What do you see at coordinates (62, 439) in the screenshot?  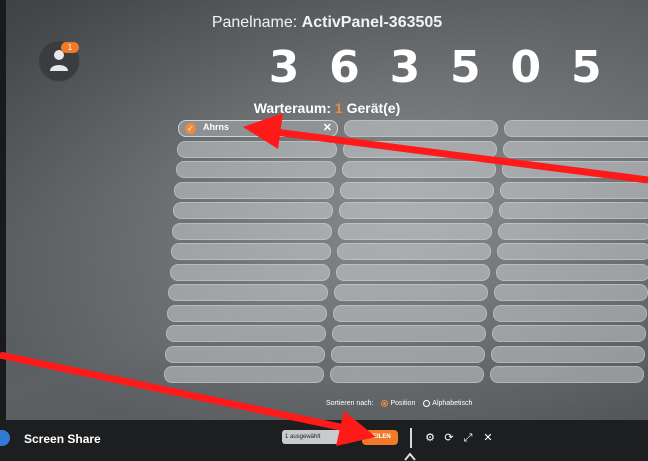 I see `app-title: Screen Share` at bounding box center [62, 439].